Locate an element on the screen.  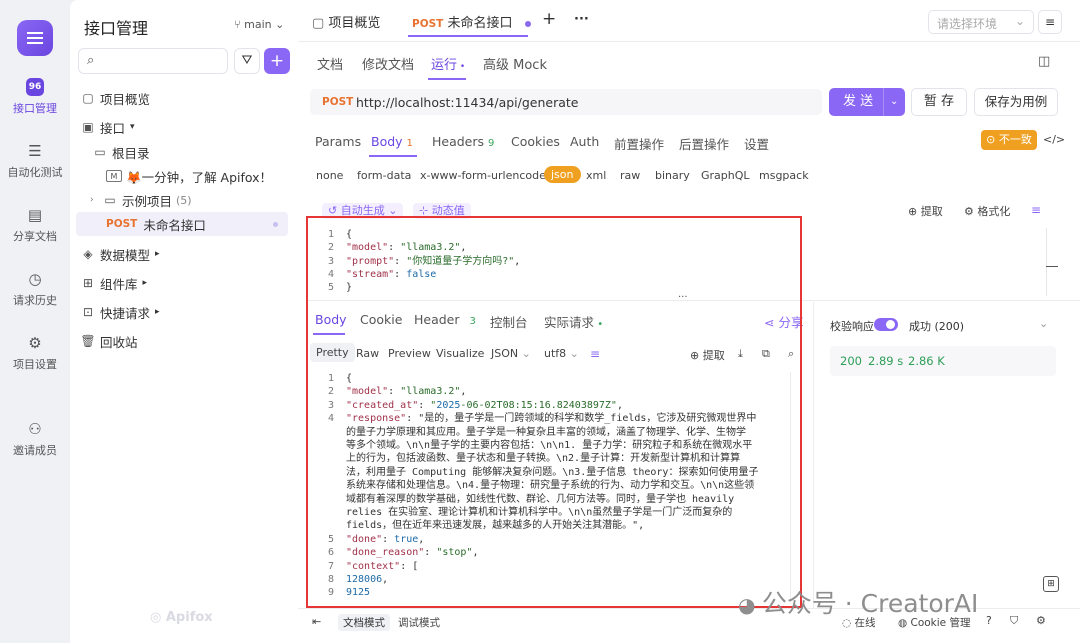
app-logo is located at coordinates (35, 38).